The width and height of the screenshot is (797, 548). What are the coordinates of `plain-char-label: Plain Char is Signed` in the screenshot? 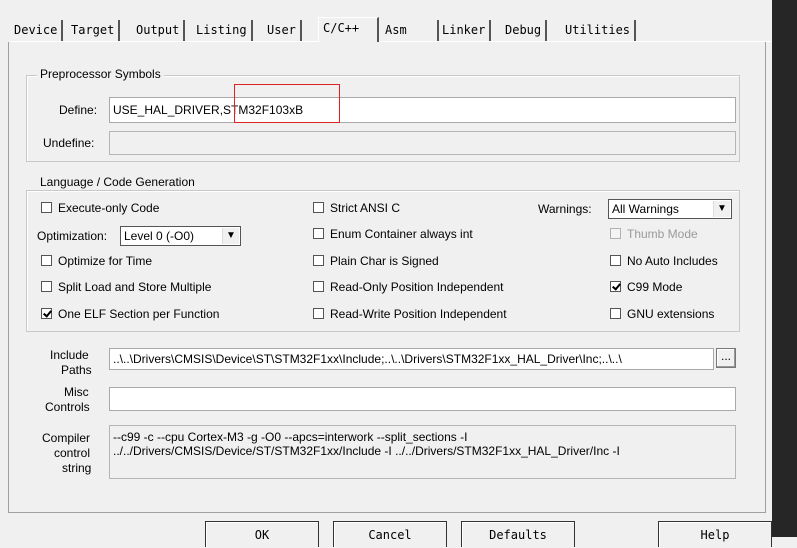 It's located at (384, 261).